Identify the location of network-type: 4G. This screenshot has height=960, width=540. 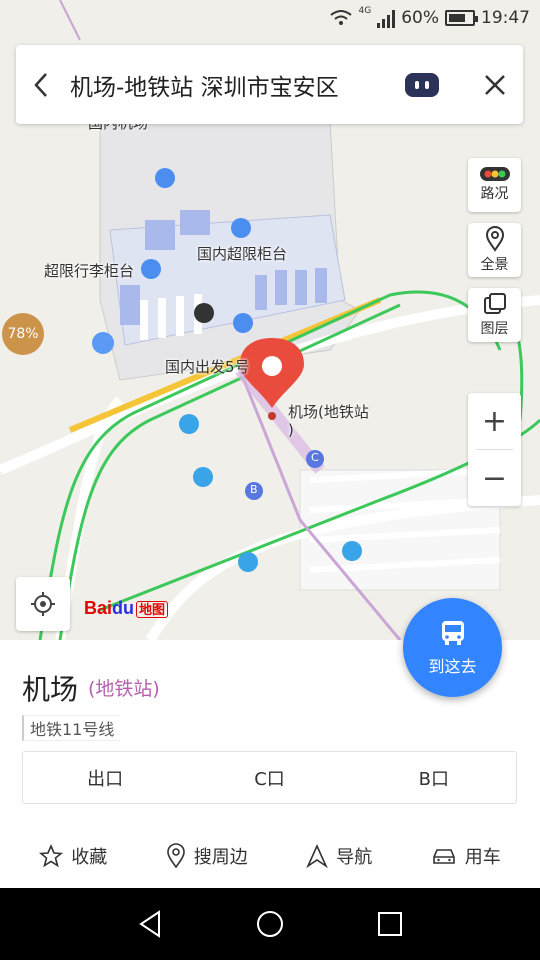
(365, 11).